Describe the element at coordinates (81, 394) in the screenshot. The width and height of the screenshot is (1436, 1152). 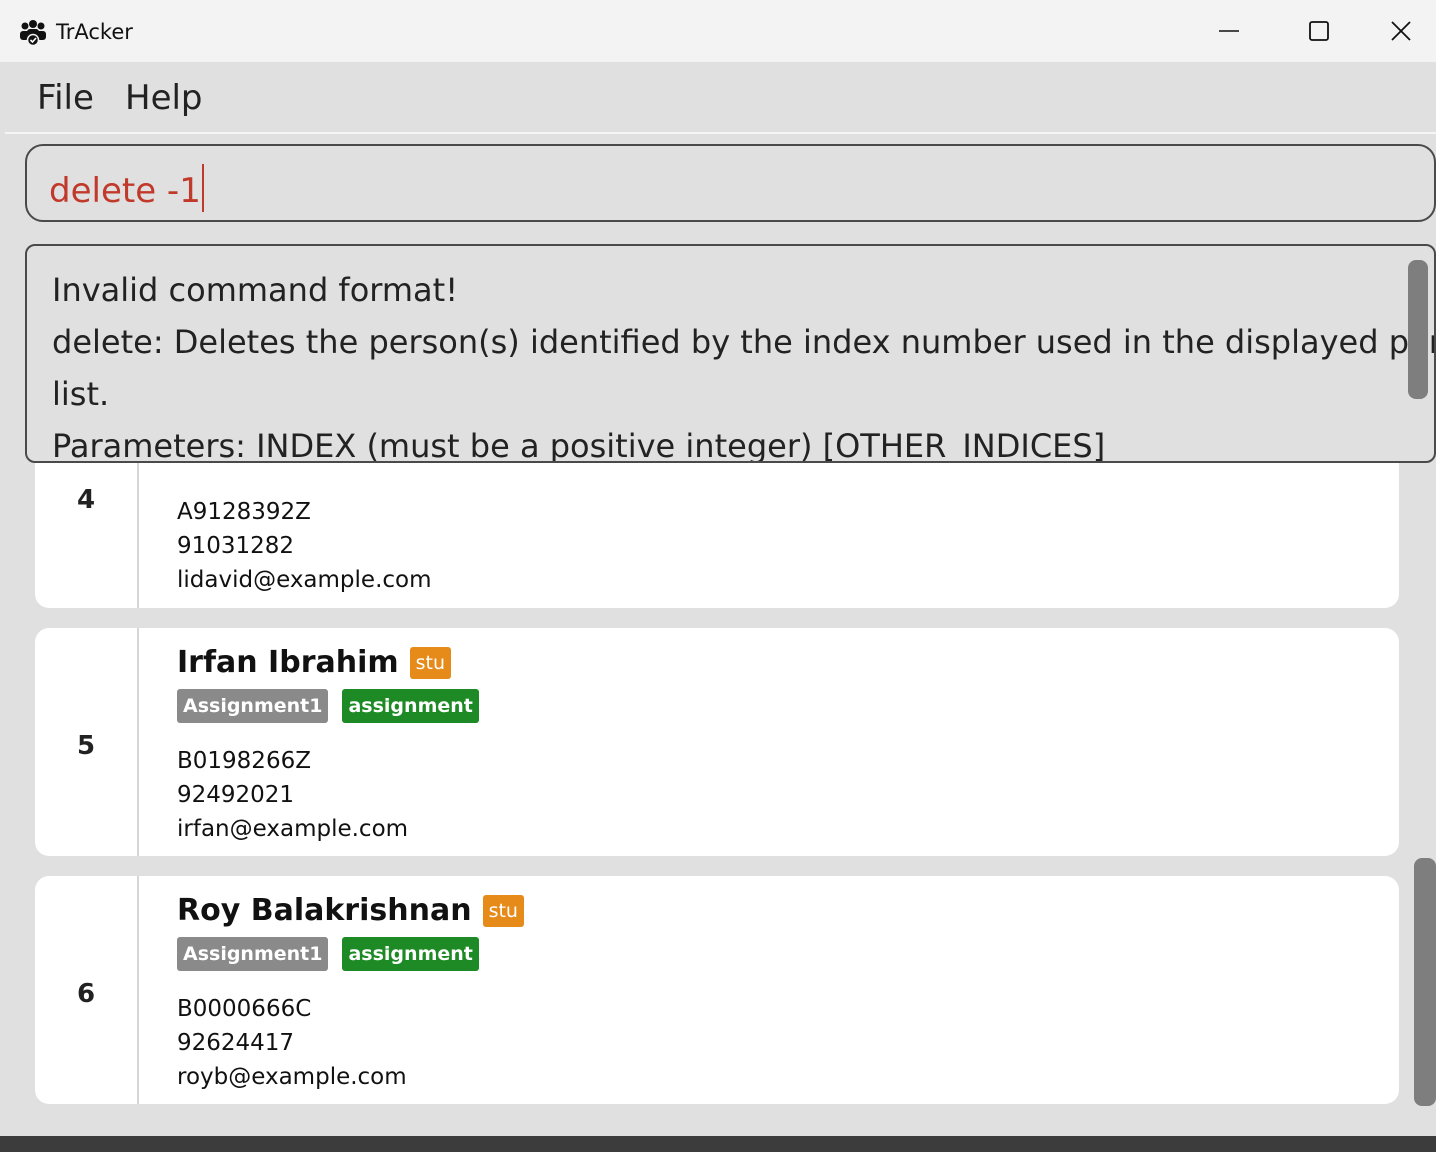
I see `result-line: list.` at that location.